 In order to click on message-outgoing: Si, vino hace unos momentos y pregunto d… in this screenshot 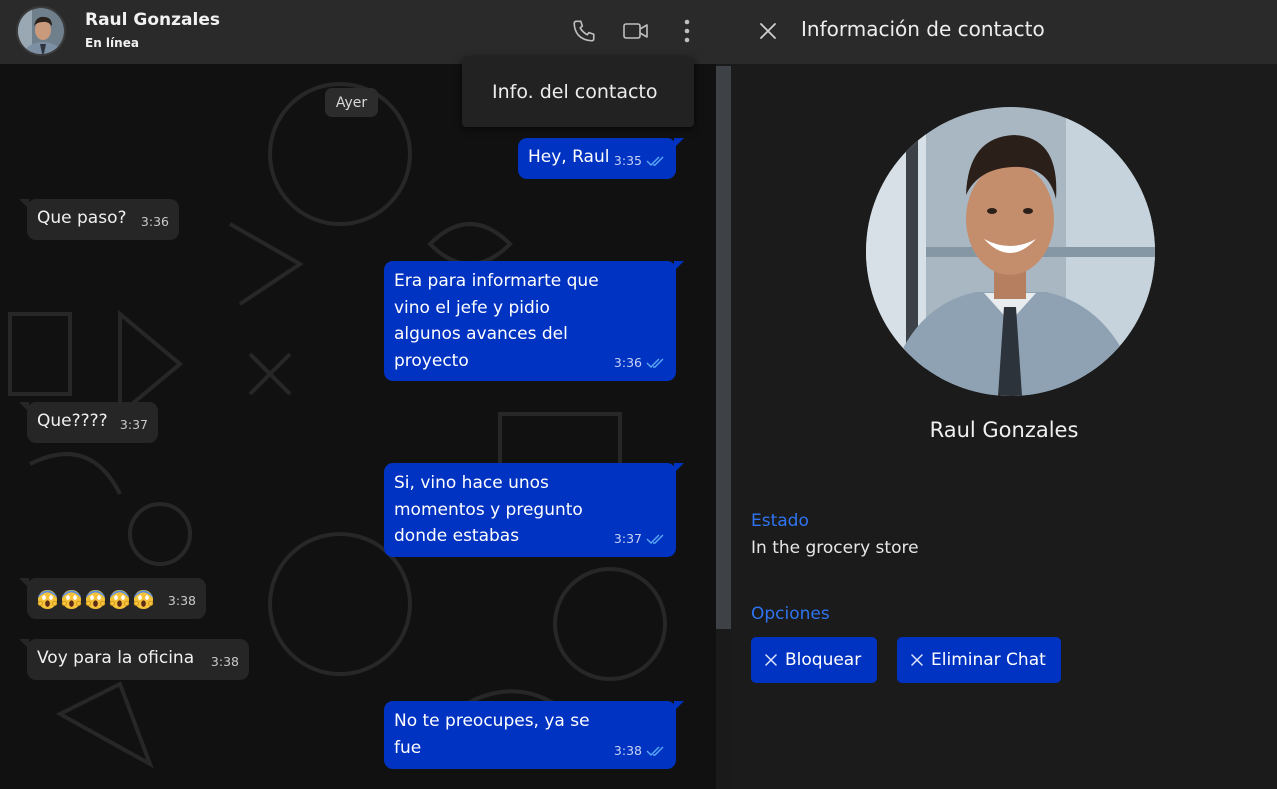, I will do `click(534, 510)`.